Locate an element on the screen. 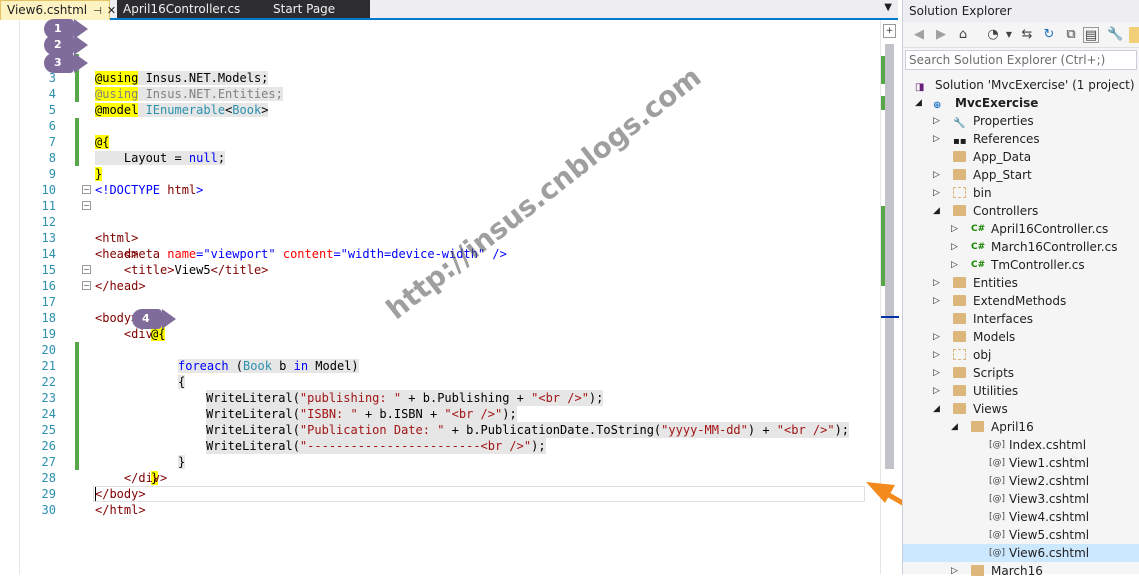  tree-item-views: ◢ Views is located at coordinates (1021, 409).